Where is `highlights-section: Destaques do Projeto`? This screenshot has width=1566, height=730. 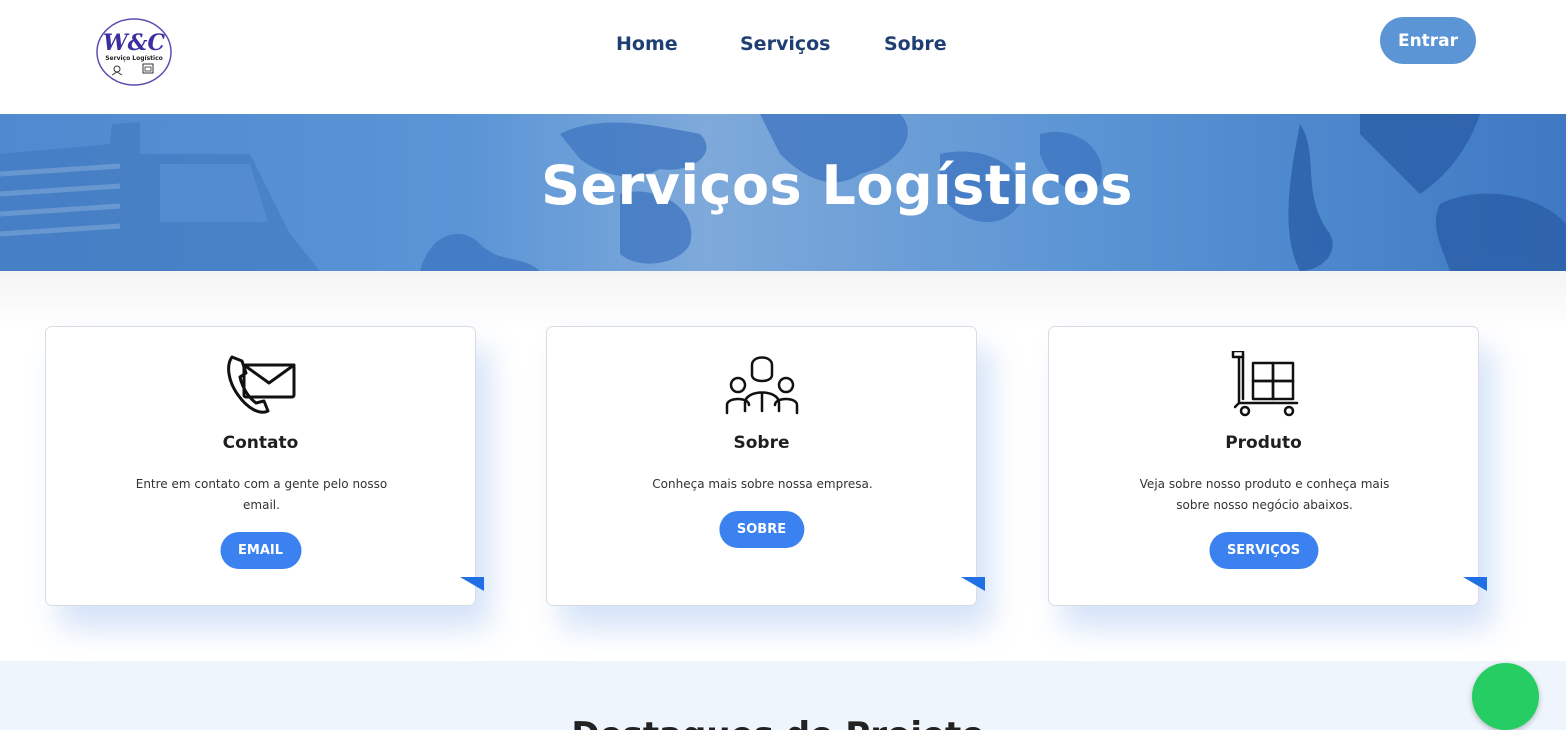
highlights-section: Destaques do Projeto is located at coordinates (783, 695).